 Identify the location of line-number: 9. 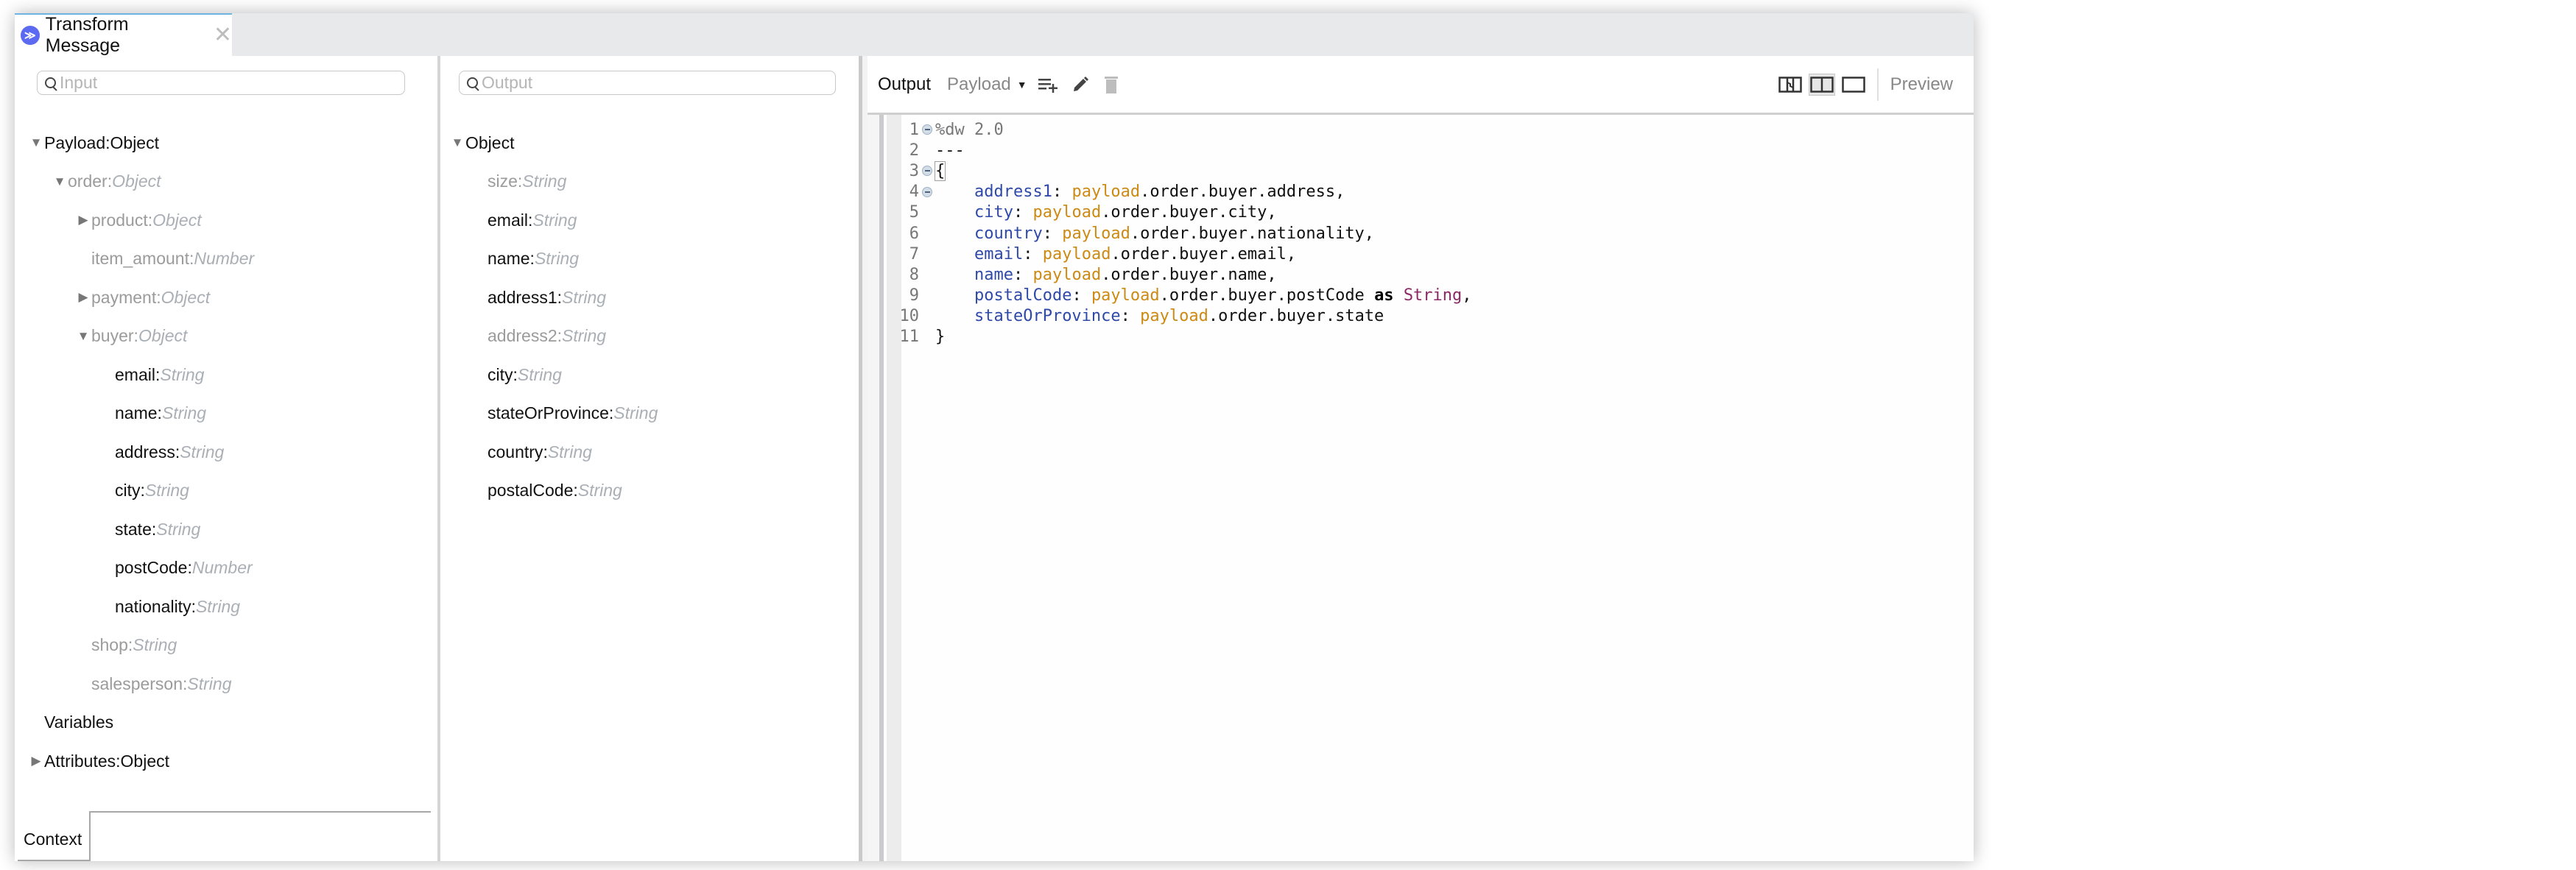
(914, 295).